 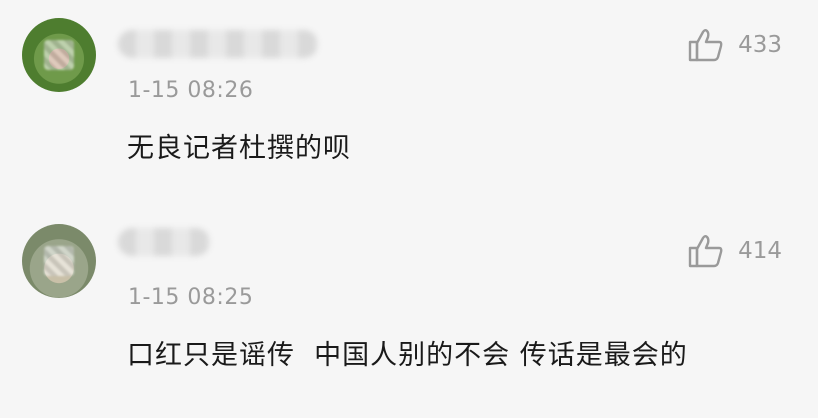 I want to click on comment-timestamp: 1-15 08:25, so click(x=191, y=297).